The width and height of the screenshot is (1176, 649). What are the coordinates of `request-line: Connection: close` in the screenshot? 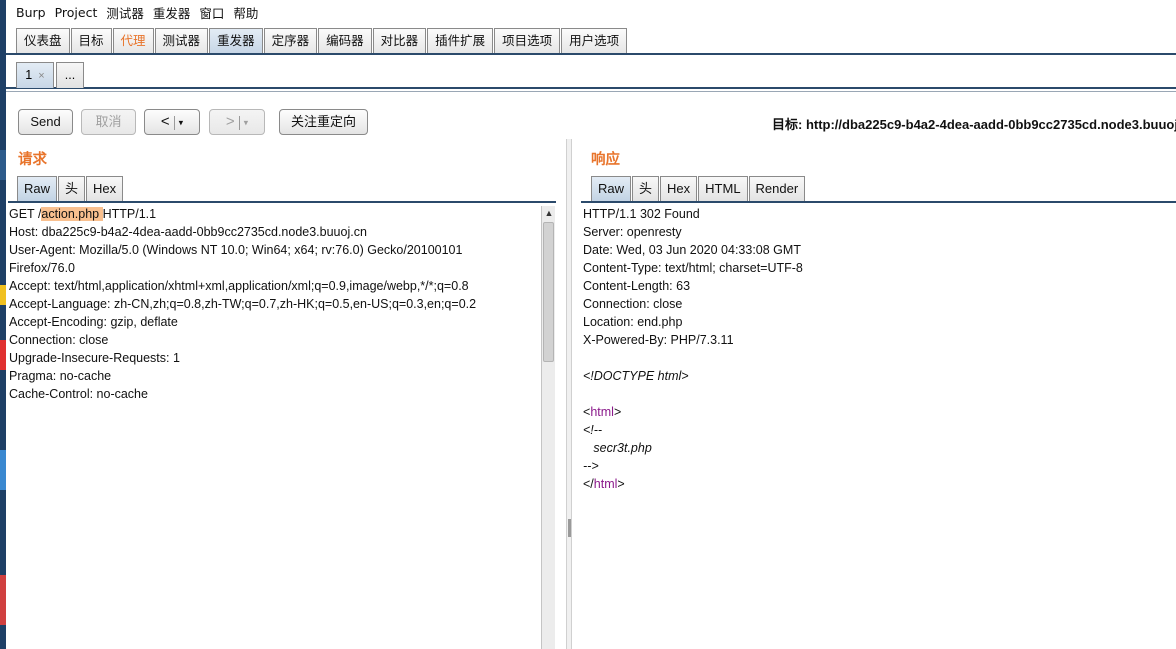 It's located at (59, 340).